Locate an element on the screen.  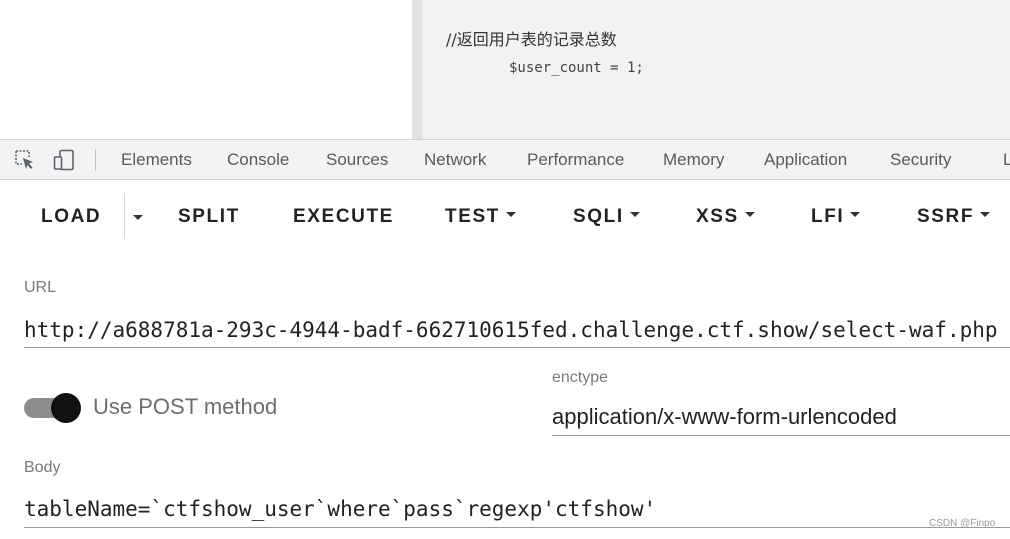
load-dropdown-button is located at coordinates (139, 217).